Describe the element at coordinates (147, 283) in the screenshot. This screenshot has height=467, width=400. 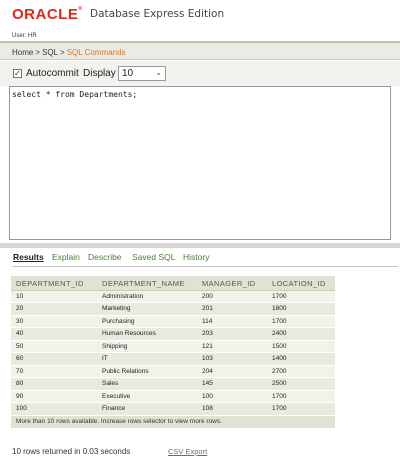
I see `column-header: DEPARTMENT_NAME` at that location.